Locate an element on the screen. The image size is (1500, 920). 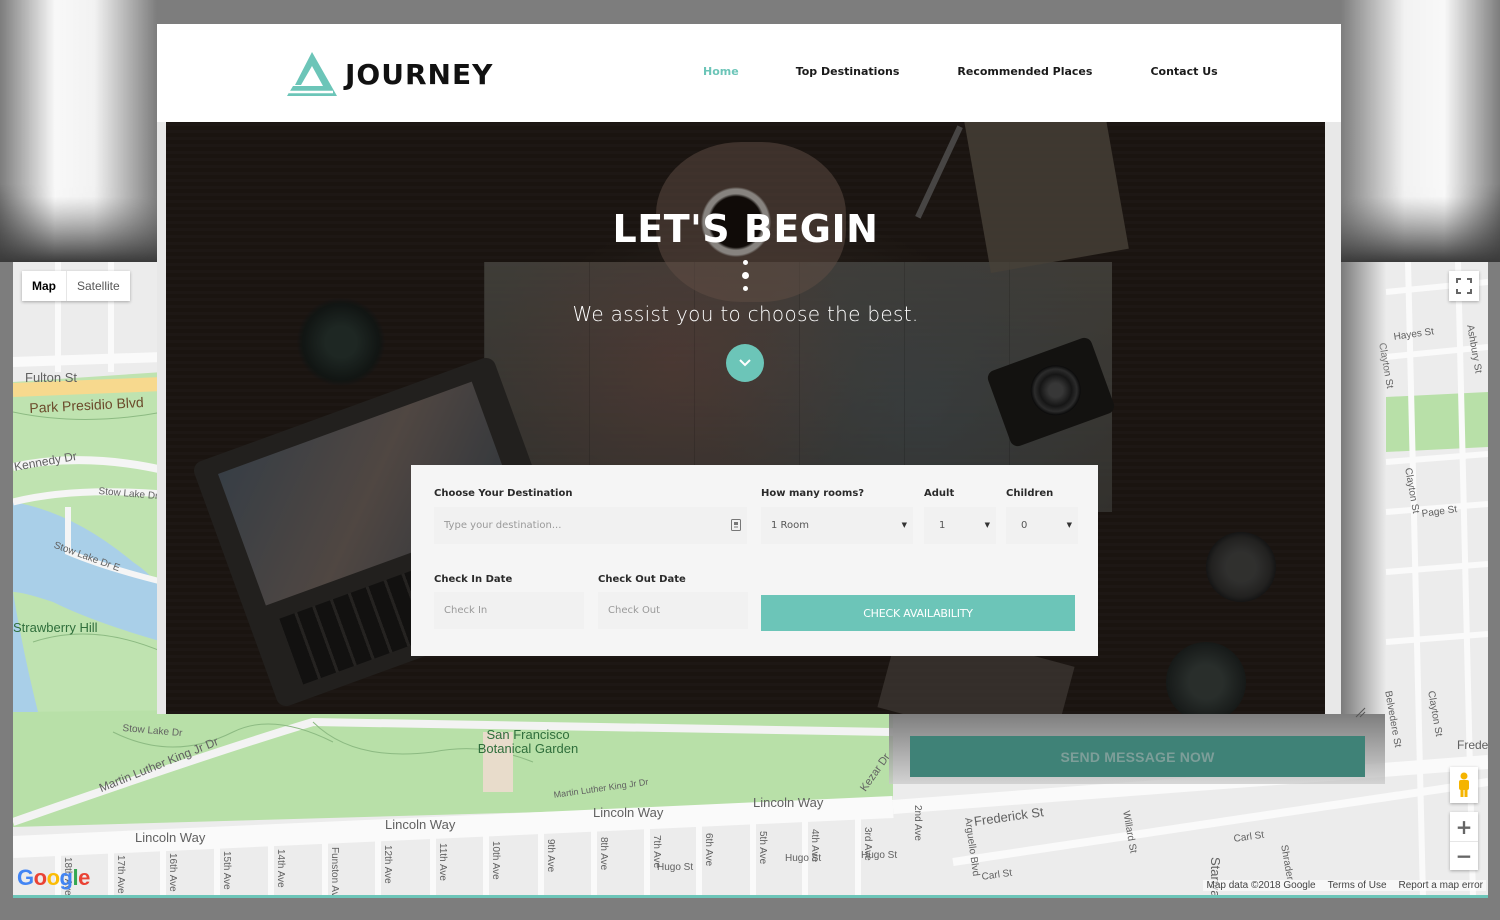
rooms-value: 1 Room is located at coordinates (790, 525).